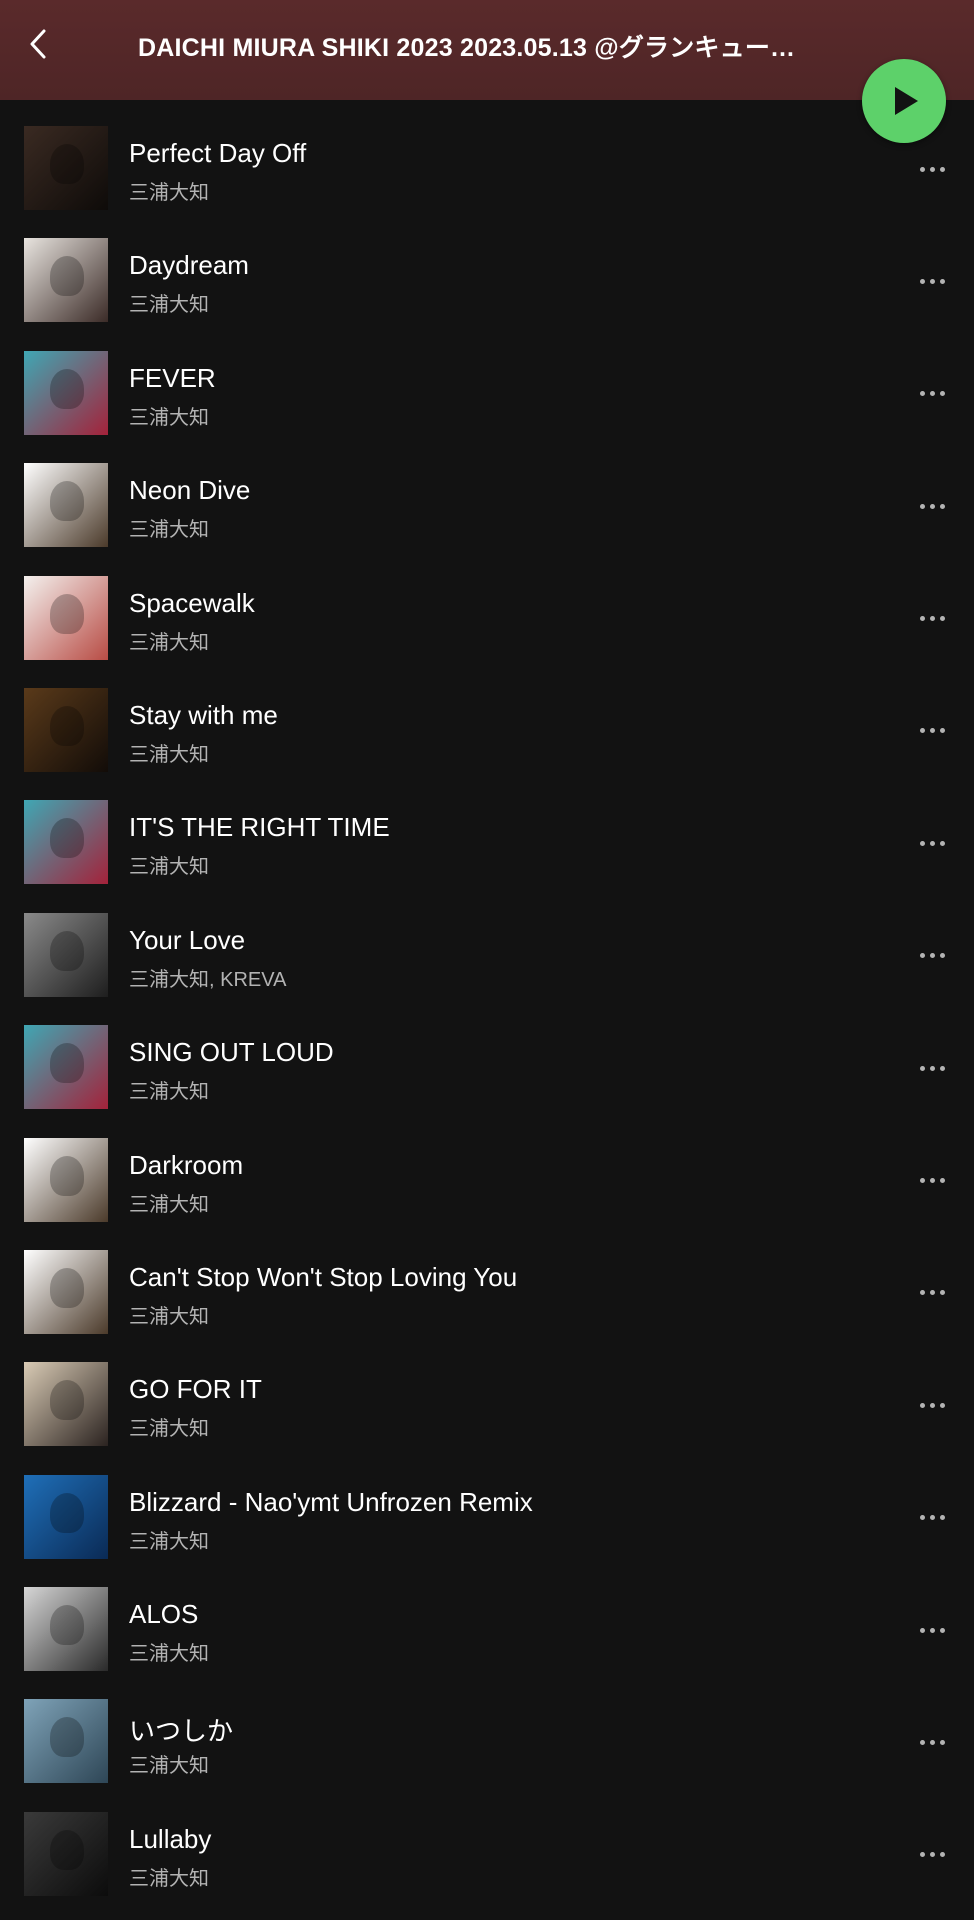 Image resolution: width=974 pixels, height=1920 pixels. What do you see at coordinates (487, 1182) in the screenshot?
I see `track-row: Darkroom 三浦大知` at bounding box center [487, 1182].